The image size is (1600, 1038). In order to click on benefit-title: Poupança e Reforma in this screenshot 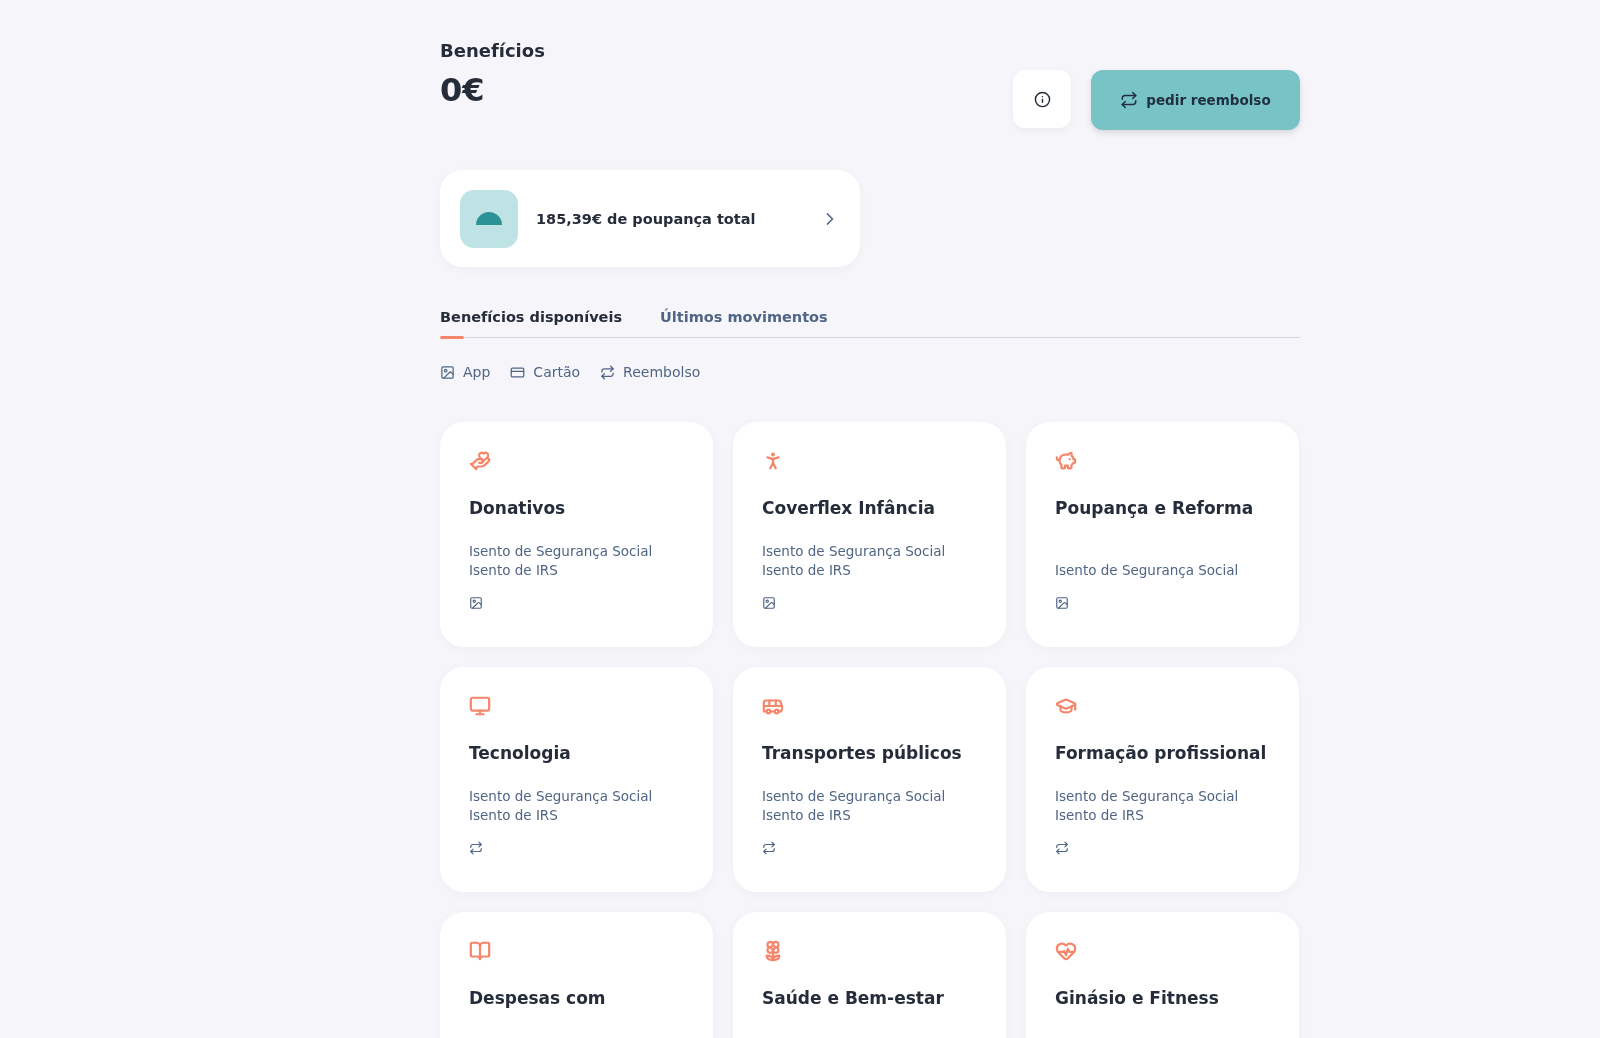, I will do `click(1155, 508)`.